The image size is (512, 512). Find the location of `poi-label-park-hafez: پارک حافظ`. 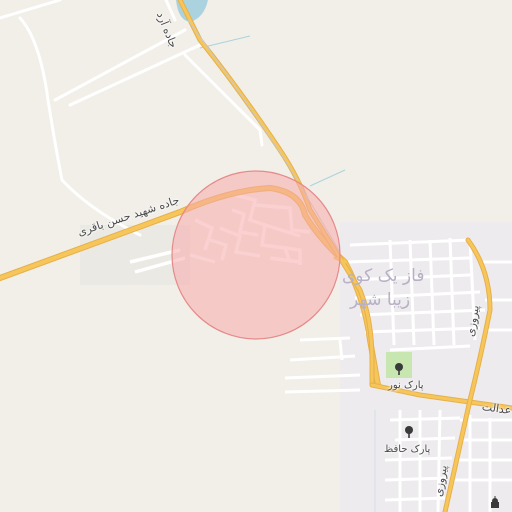

poi-label-park-hafez: پارک حافظ is located at coordinates (407, 449).